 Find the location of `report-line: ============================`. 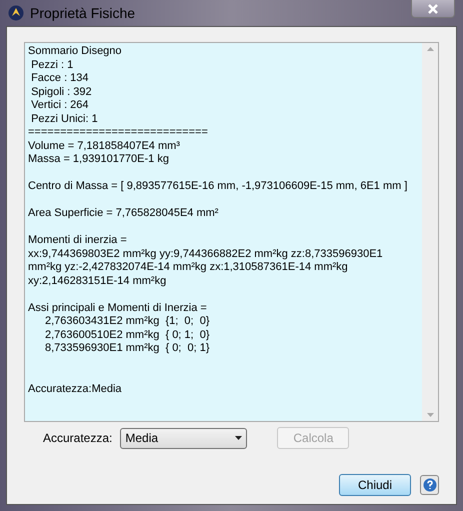

report-line: ============================ is located at coordinates (118, 133).